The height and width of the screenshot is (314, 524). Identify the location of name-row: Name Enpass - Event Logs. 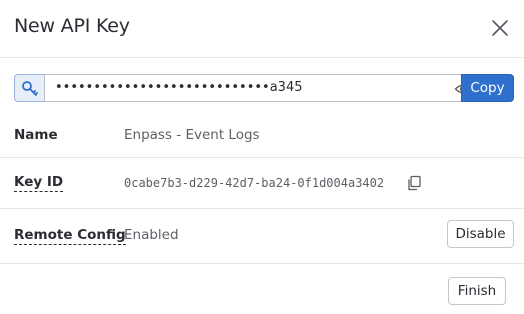
(262, 135).